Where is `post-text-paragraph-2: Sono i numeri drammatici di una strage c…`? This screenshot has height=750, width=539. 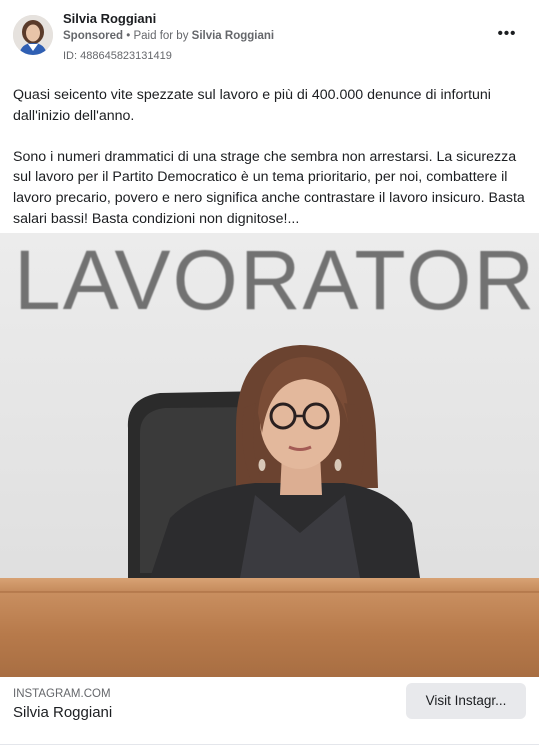 post-text-paragraph-2: Sono i numeri drammatici di una strage c… is located at coordinates (269, 187).